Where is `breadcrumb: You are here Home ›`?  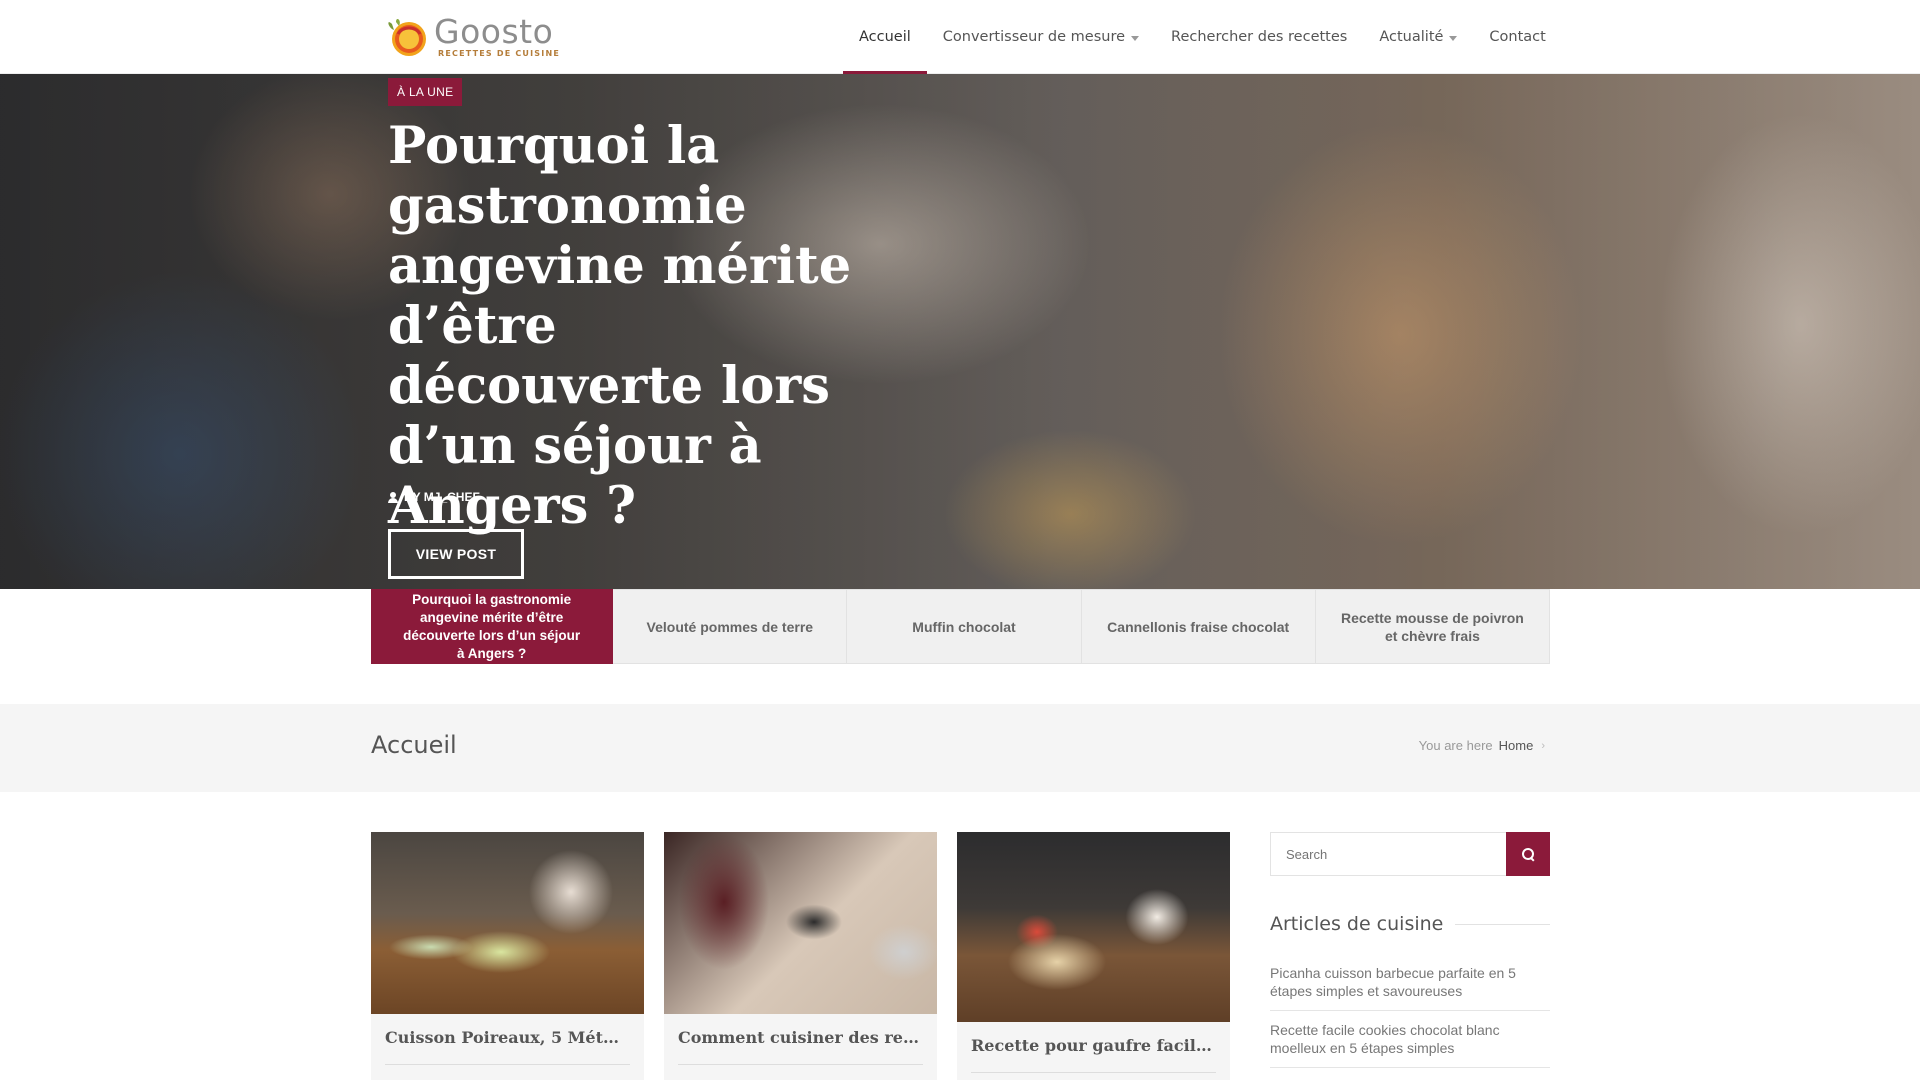
breadcrumb: You are here Home › is located at coordinates (1482, 745).